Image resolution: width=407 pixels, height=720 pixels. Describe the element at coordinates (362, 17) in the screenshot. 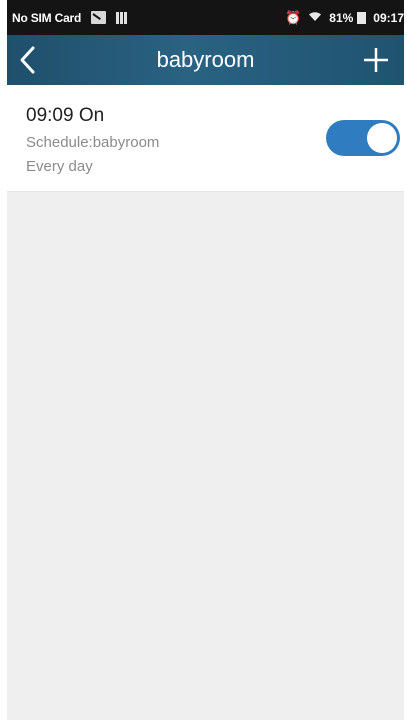

I see `battery-icon` at that location.